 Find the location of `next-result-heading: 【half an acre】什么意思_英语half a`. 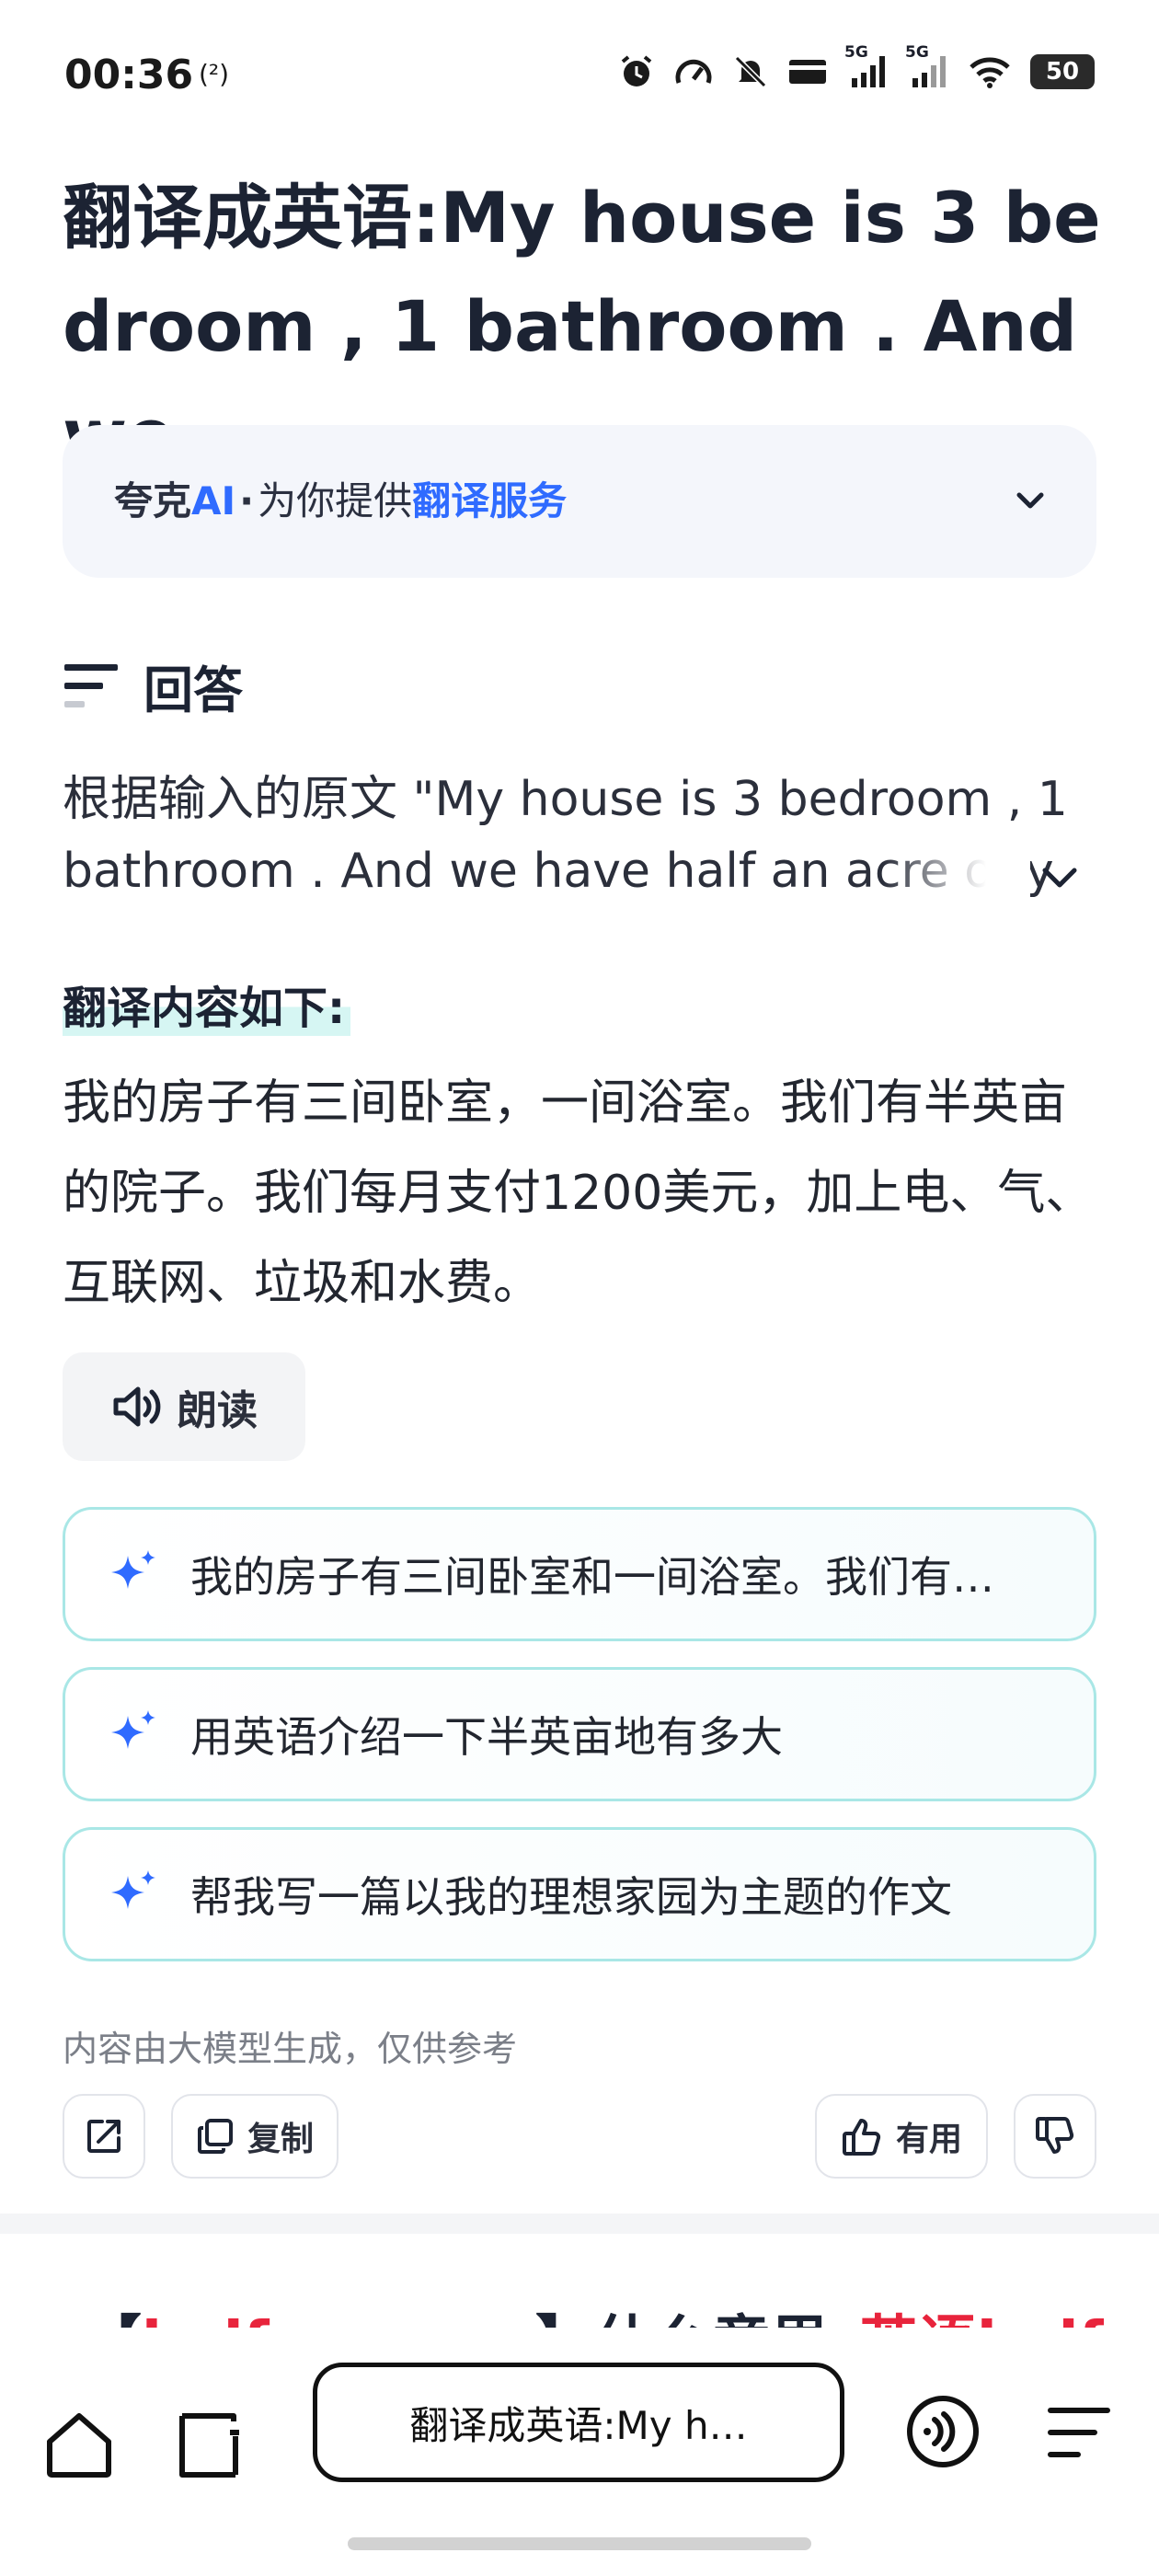

next-result-heading: 【half an acre】什么意思_英语half a is located at coordinates (593, 2308).